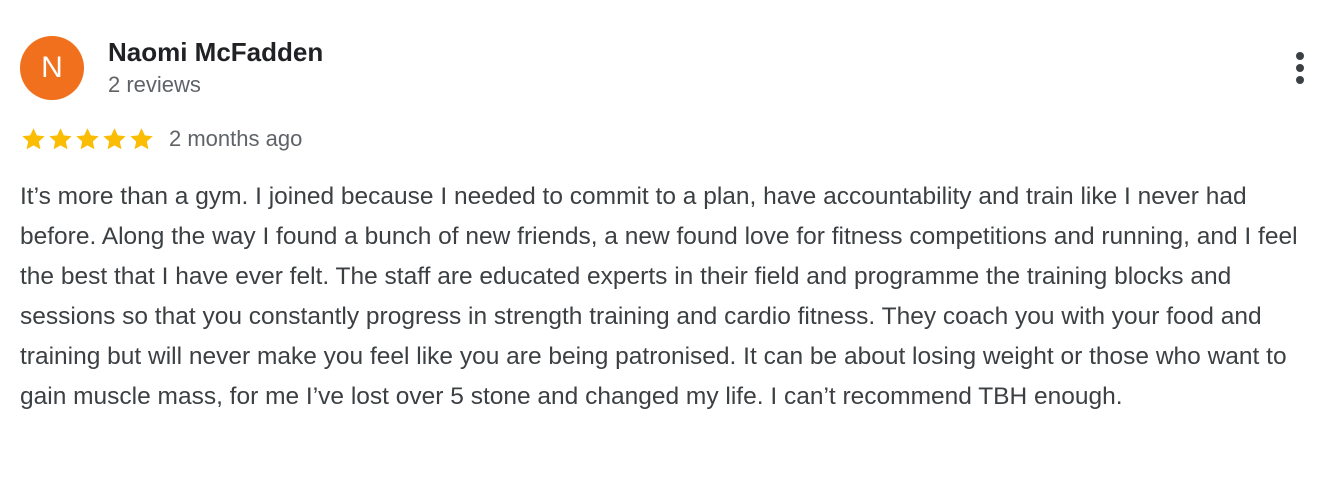  I want to click on more-vertical-icon, so click(1300, 68).